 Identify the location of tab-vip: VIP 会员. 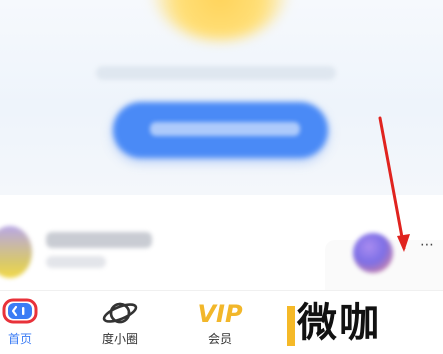
(220, 322).